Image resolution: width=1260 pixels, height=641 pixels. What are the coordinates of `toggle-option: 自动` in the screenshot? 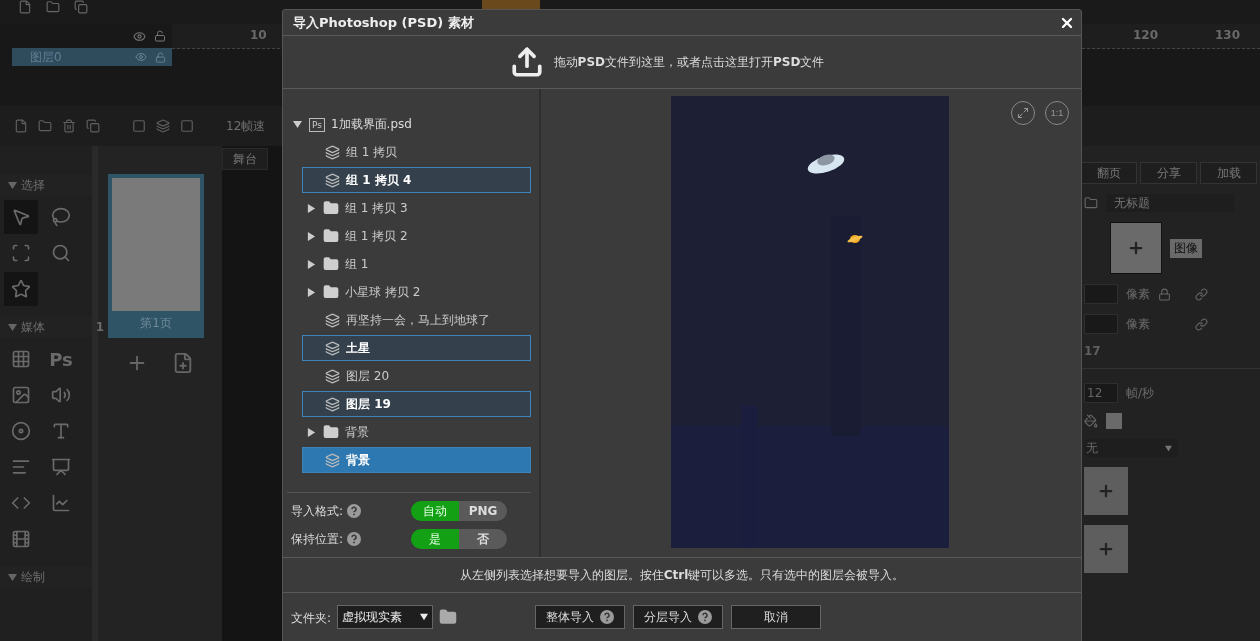 It's located at (435, 511).